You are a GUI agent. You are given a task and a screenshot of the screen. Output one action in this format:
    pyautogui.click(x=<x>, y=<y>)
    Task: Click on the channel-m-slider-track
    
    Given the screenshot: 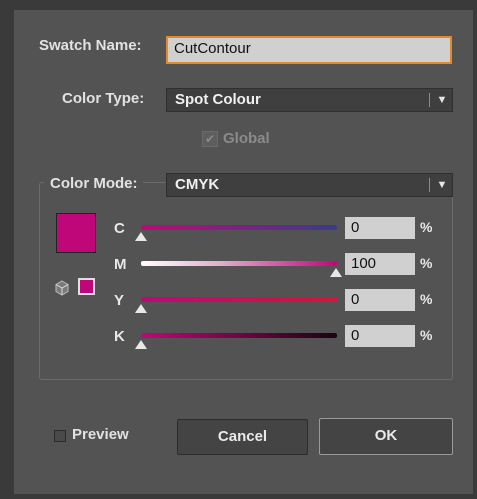 What is the action you would take?
    pyautogui.click(x=239, y=263)
    